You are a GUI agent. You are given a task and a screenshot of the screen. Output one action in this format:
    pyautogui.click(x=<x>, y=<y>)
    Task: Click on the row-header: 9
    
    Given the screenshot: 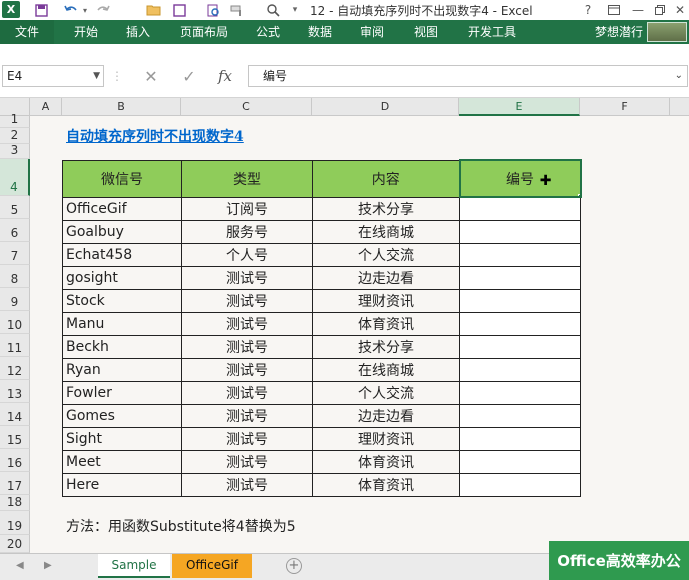 What is the action you would take?
    pyautogui.click(x=15, y=299)
    